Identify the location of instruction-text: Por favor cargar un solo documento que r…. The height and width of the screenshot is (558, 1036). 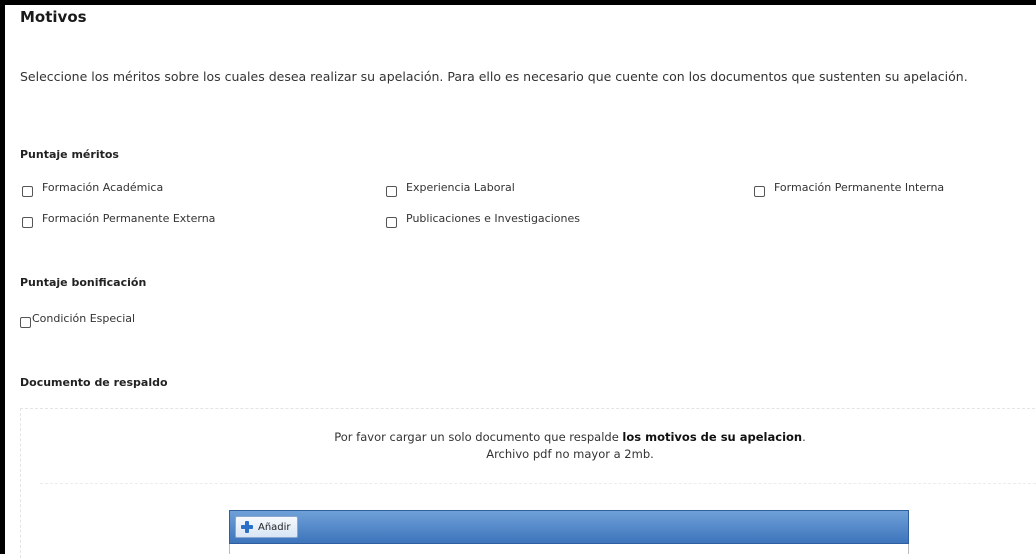
(478, 437).